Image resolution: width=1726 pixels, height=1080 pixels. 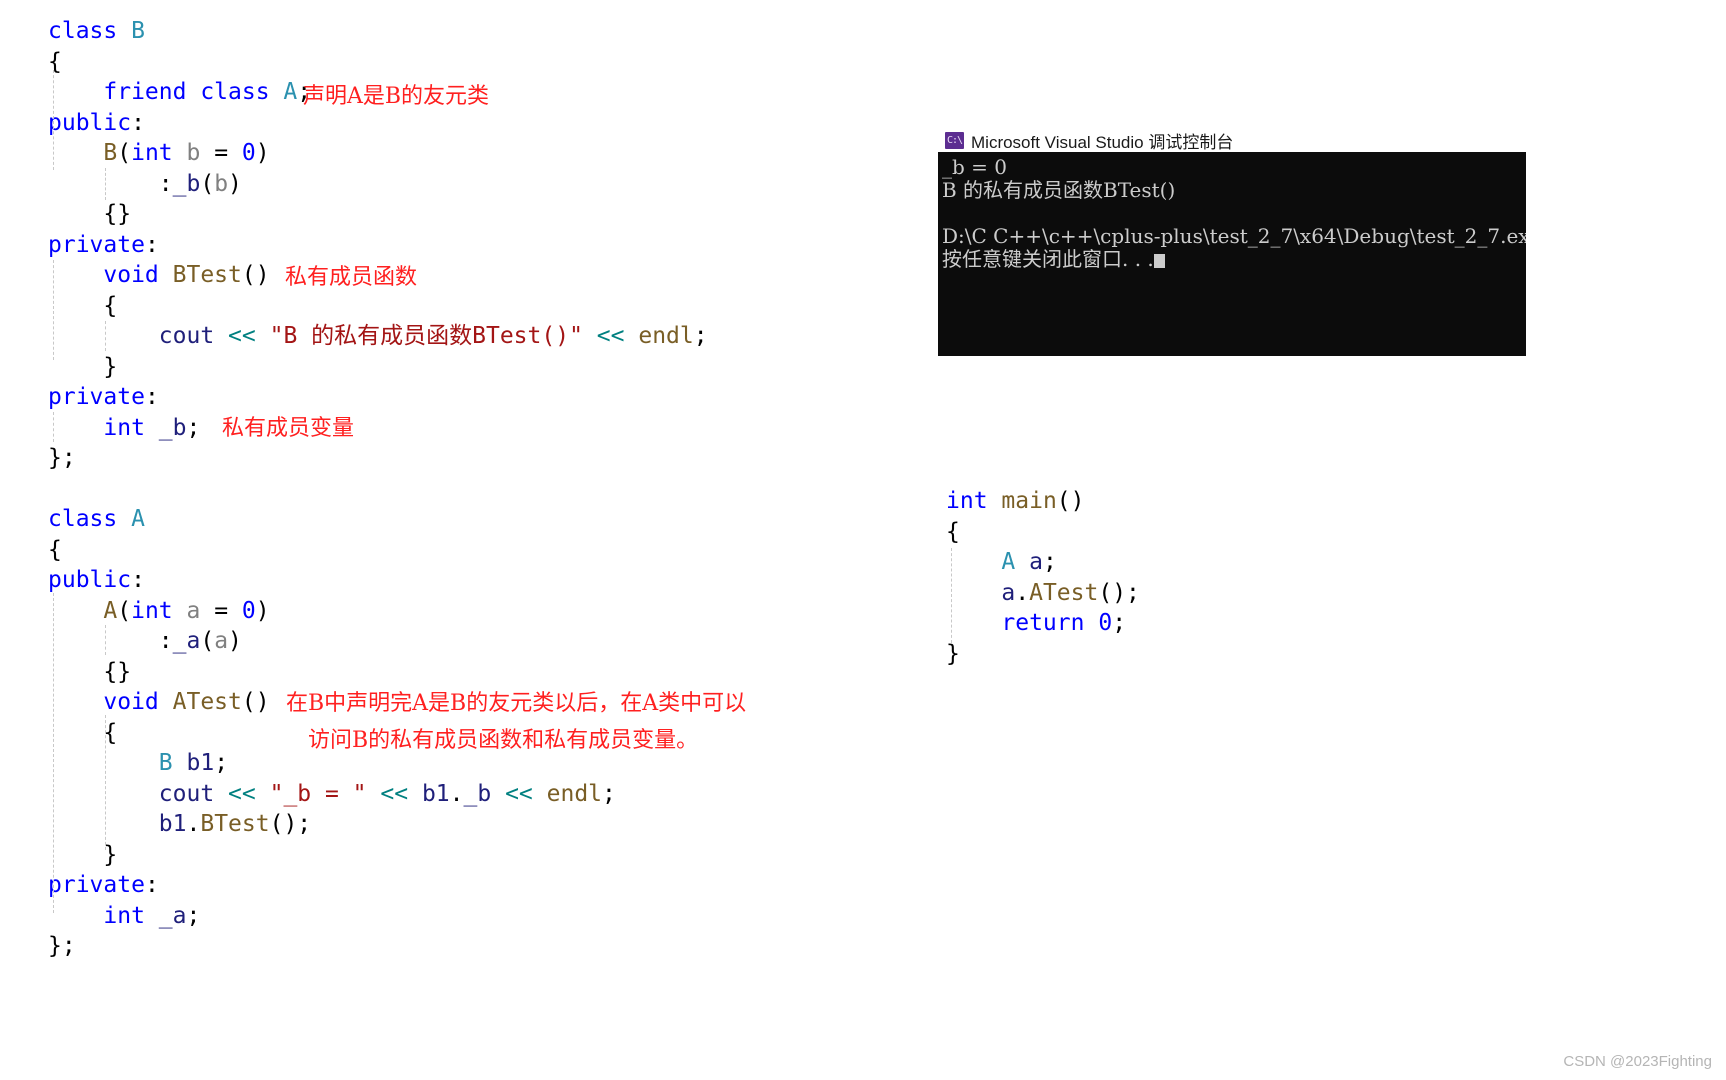 What do you see at coordinates (378, 580) in the screenshot?
I see `code-line: public:` at bounding box center [378, 580].